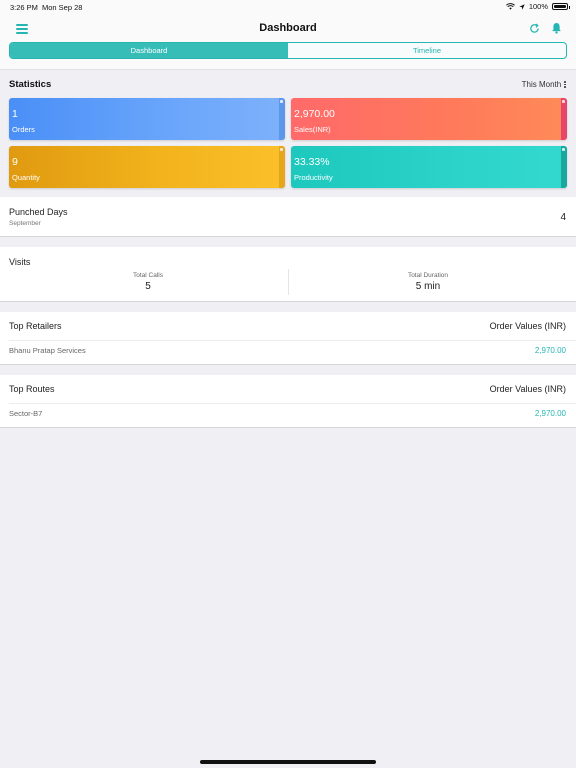  What do you see at coordinates (149, 50) in the screenshot?
I see `tab-dashboard: Dashboard` at bounding box center [149, 50].